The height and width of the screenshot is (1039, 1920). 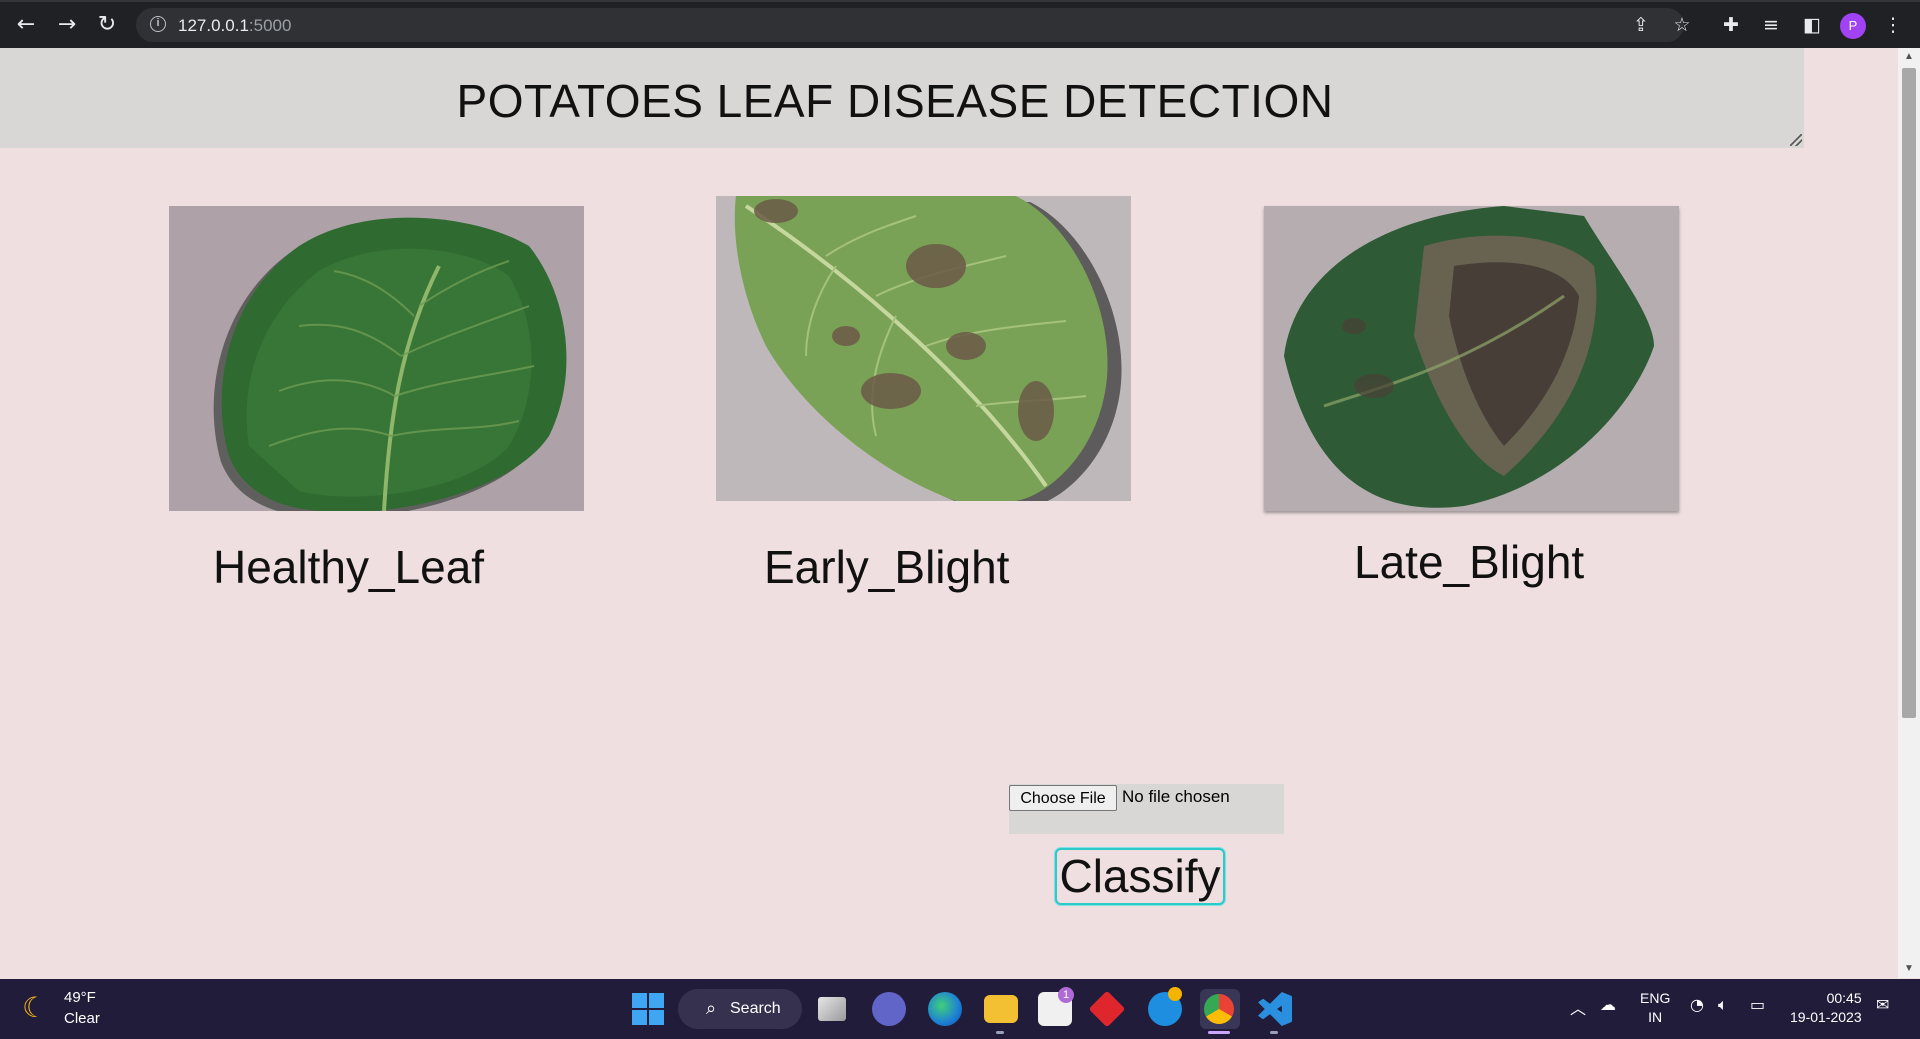 I want to click on notifications-icon: ✉, so click(x=1882, y=1004).